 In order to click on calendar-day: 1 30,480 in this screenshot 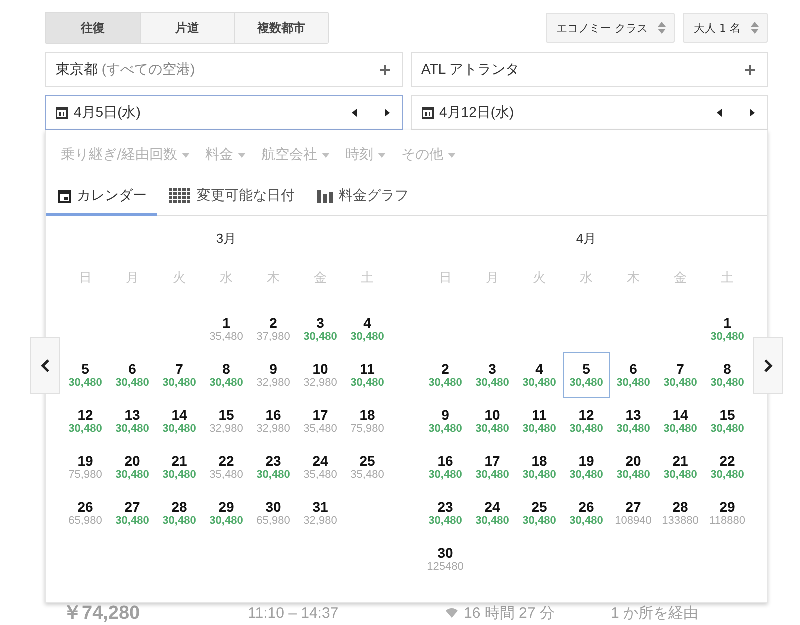, I will do `click(727, 329)`.